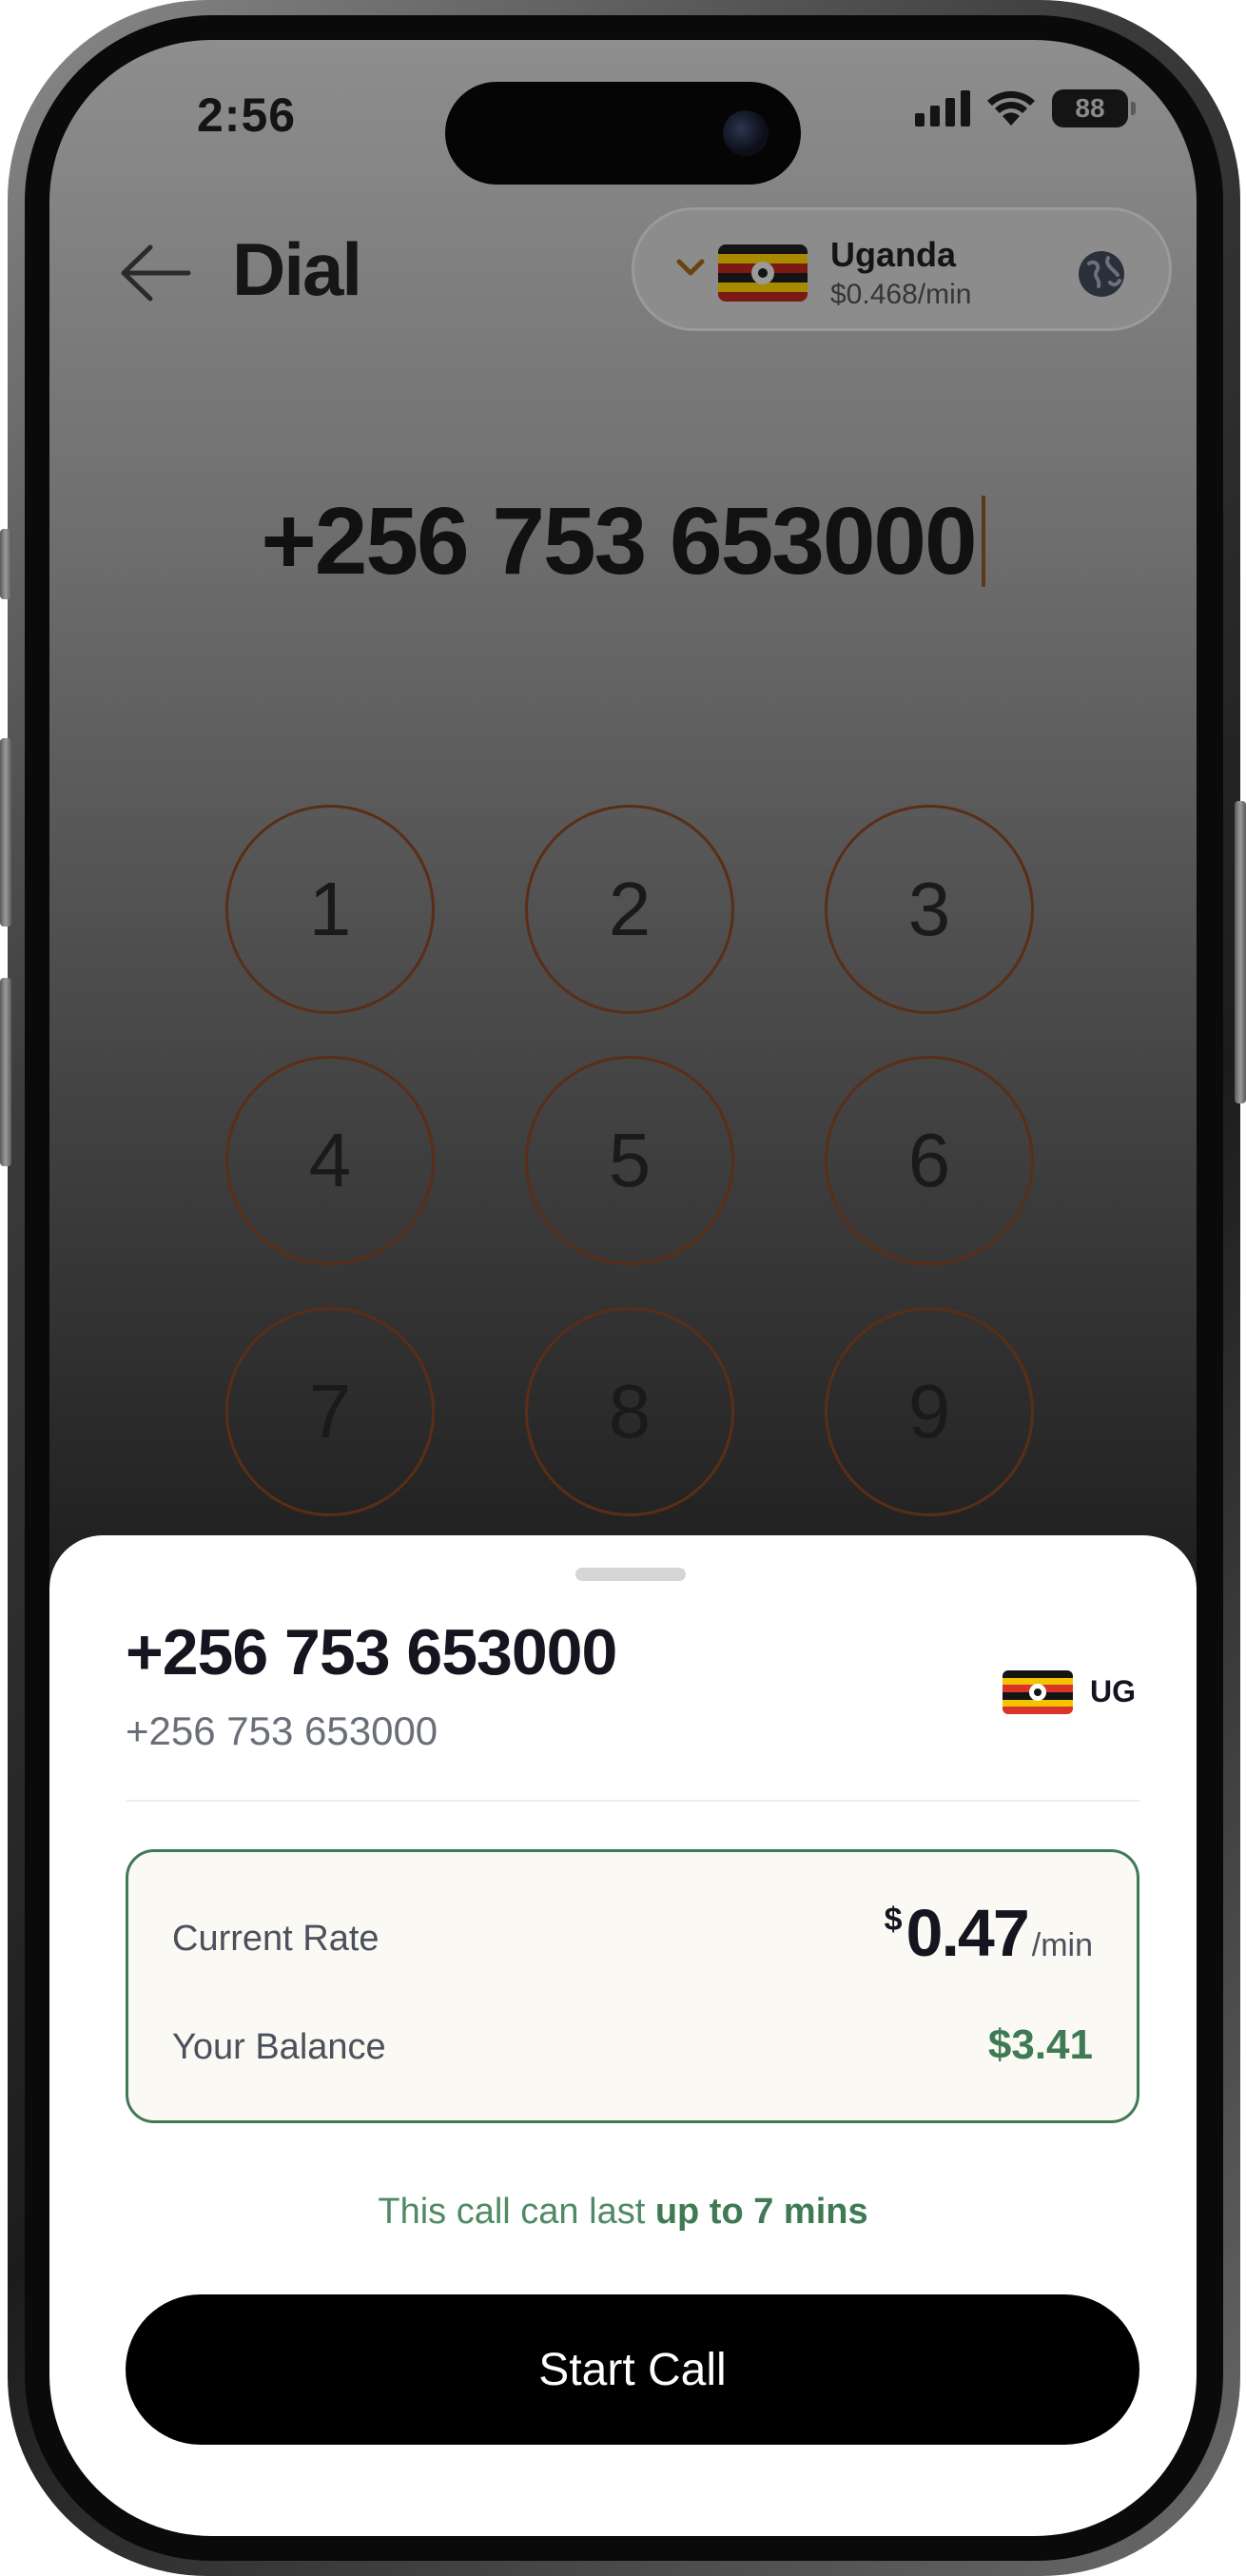  Describe the element at coordinates (629, 1160) in the screenshot. I see `key-5: 5` at that location.